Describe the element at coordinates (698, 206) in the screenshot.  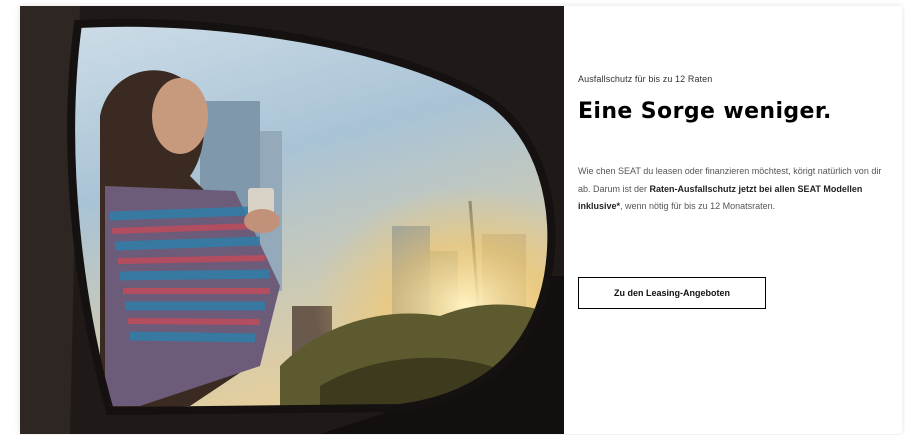
I see `body-text-part2: , wenn nötig für bis zu 12 Monatsraten.` at that location.